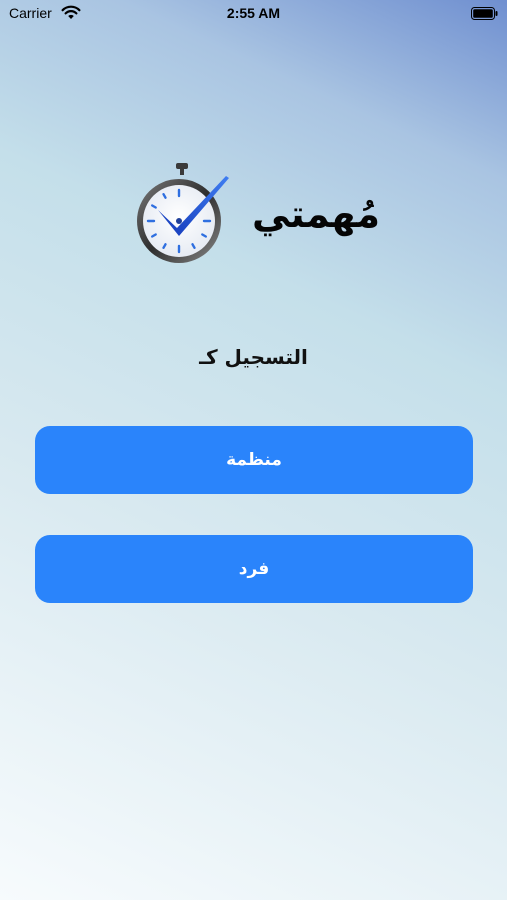 This screenshot has height=900, width=507. I want to click on status-bar: Carrier 2:55 AM, so click(253, 14).